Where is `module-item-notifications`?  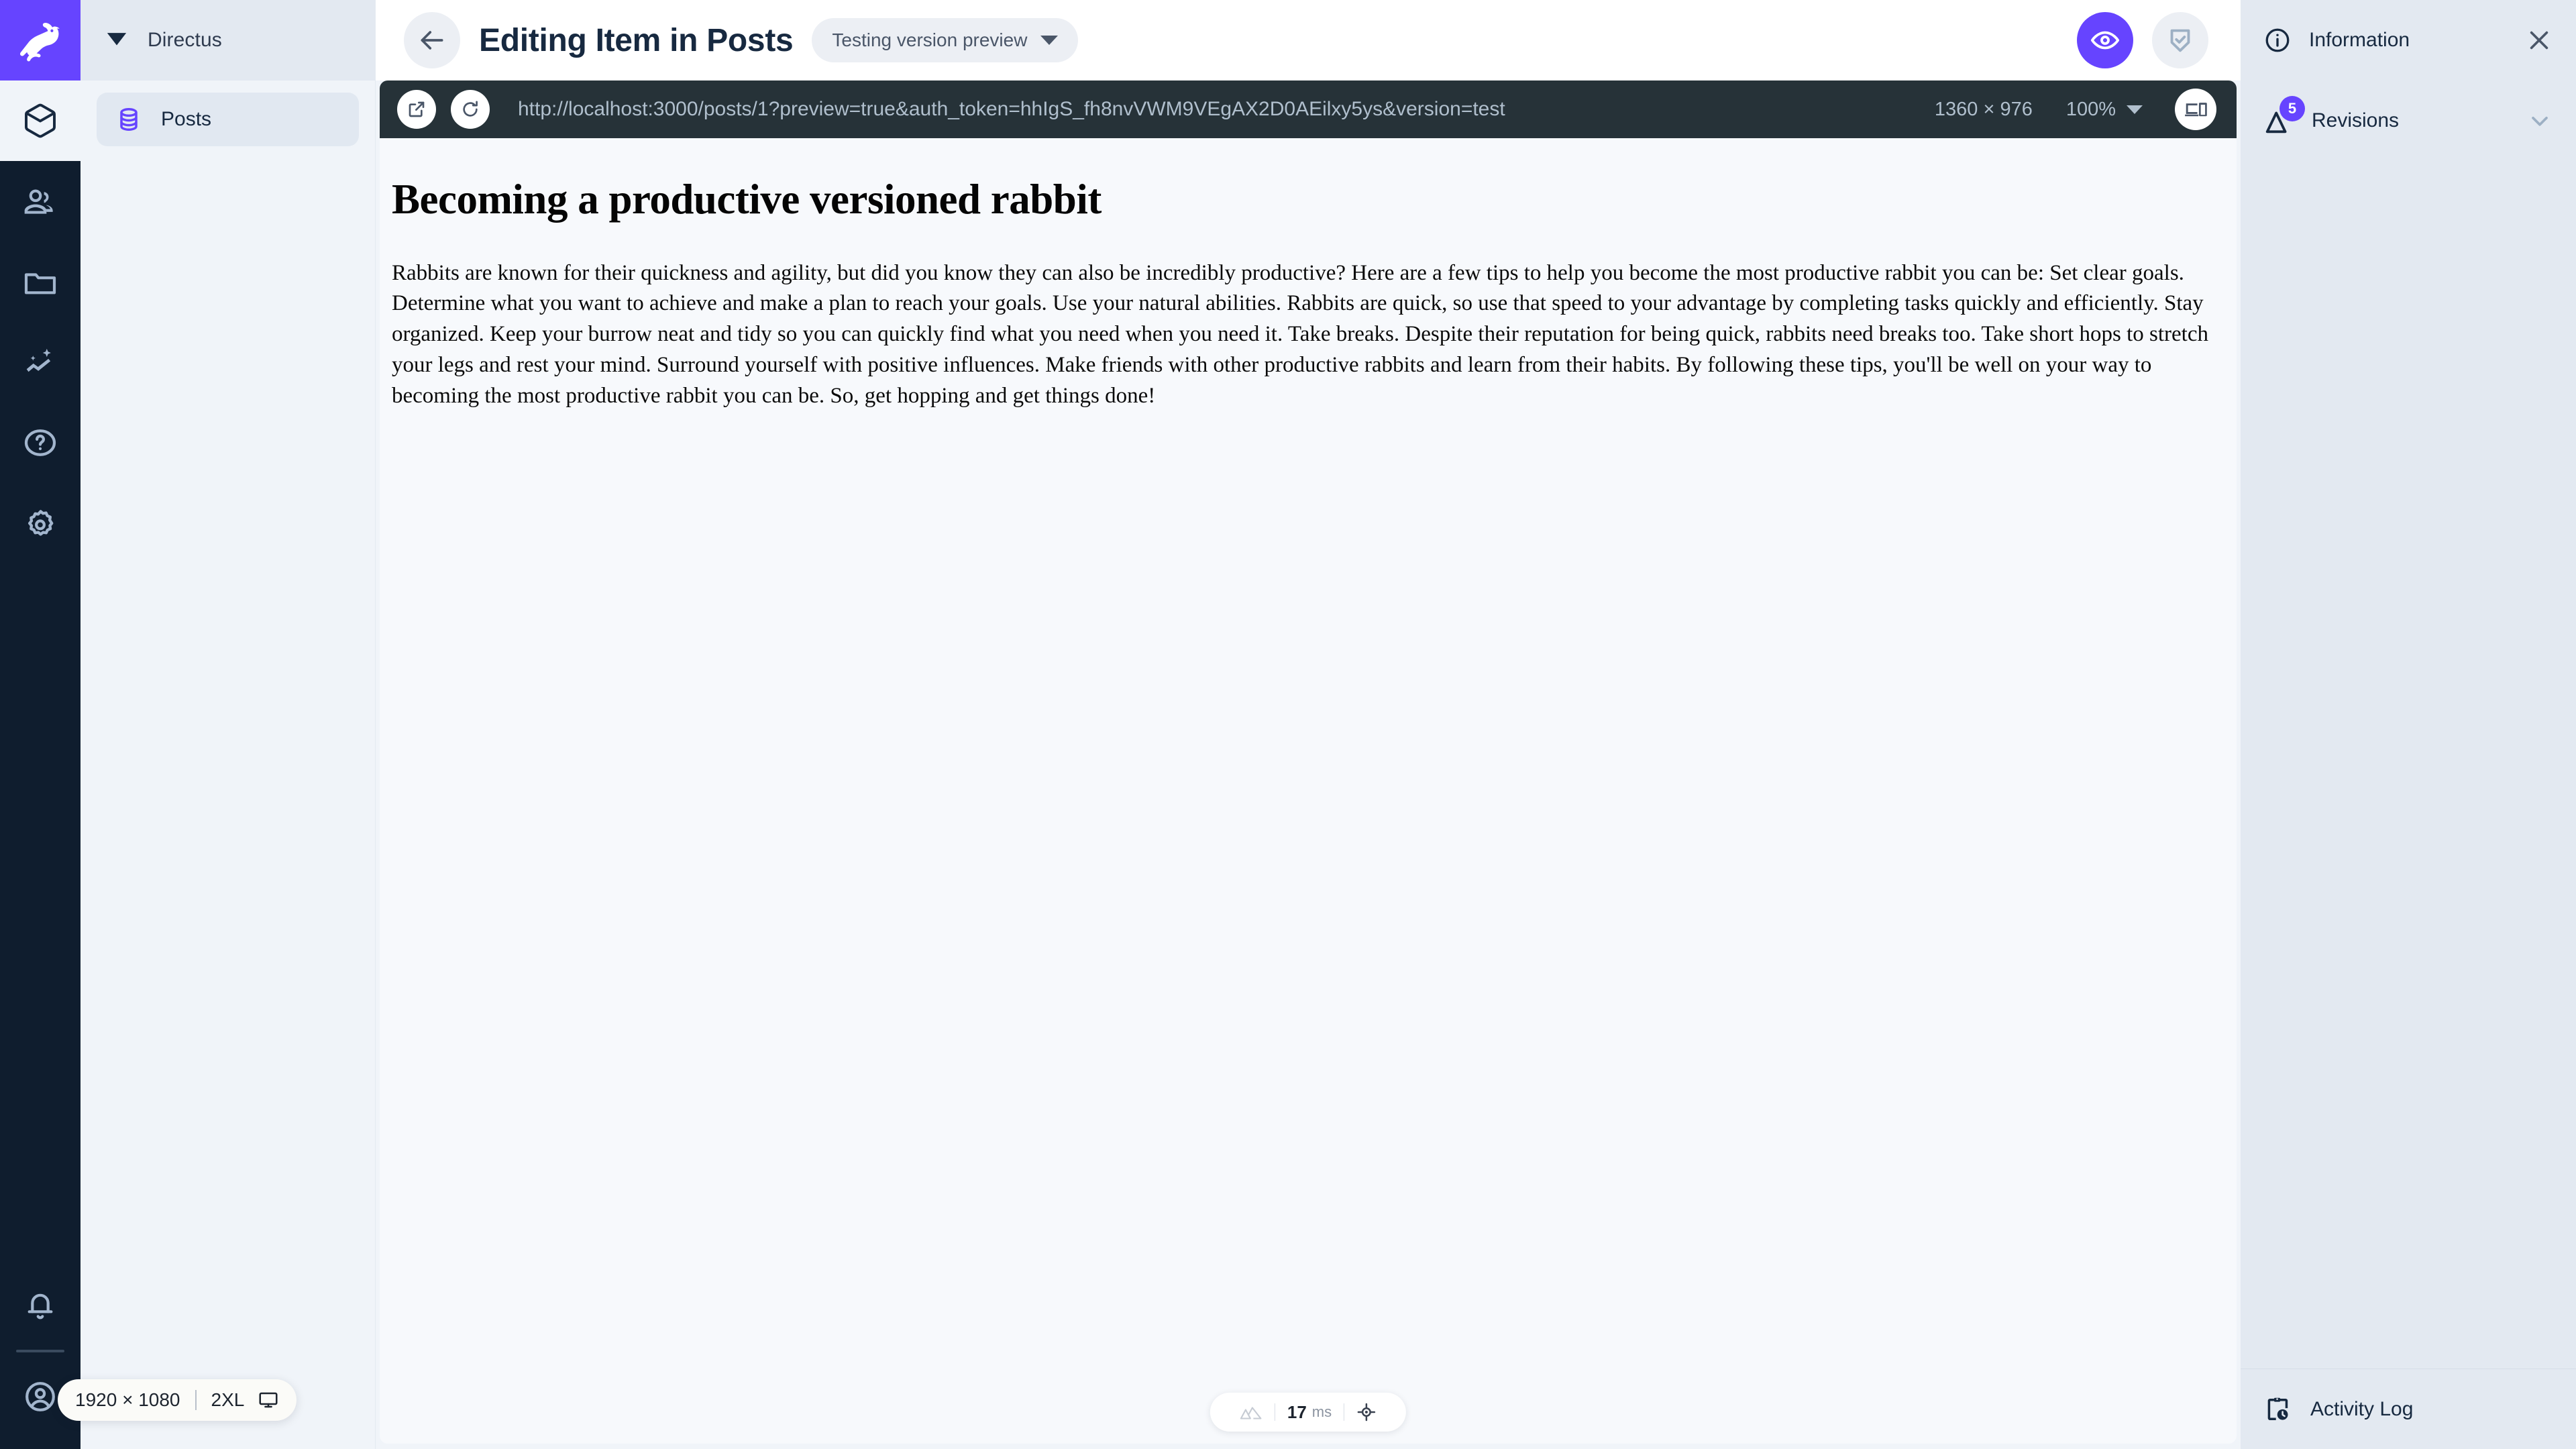 module-item-notifications is located at coordinates (40, 1305).